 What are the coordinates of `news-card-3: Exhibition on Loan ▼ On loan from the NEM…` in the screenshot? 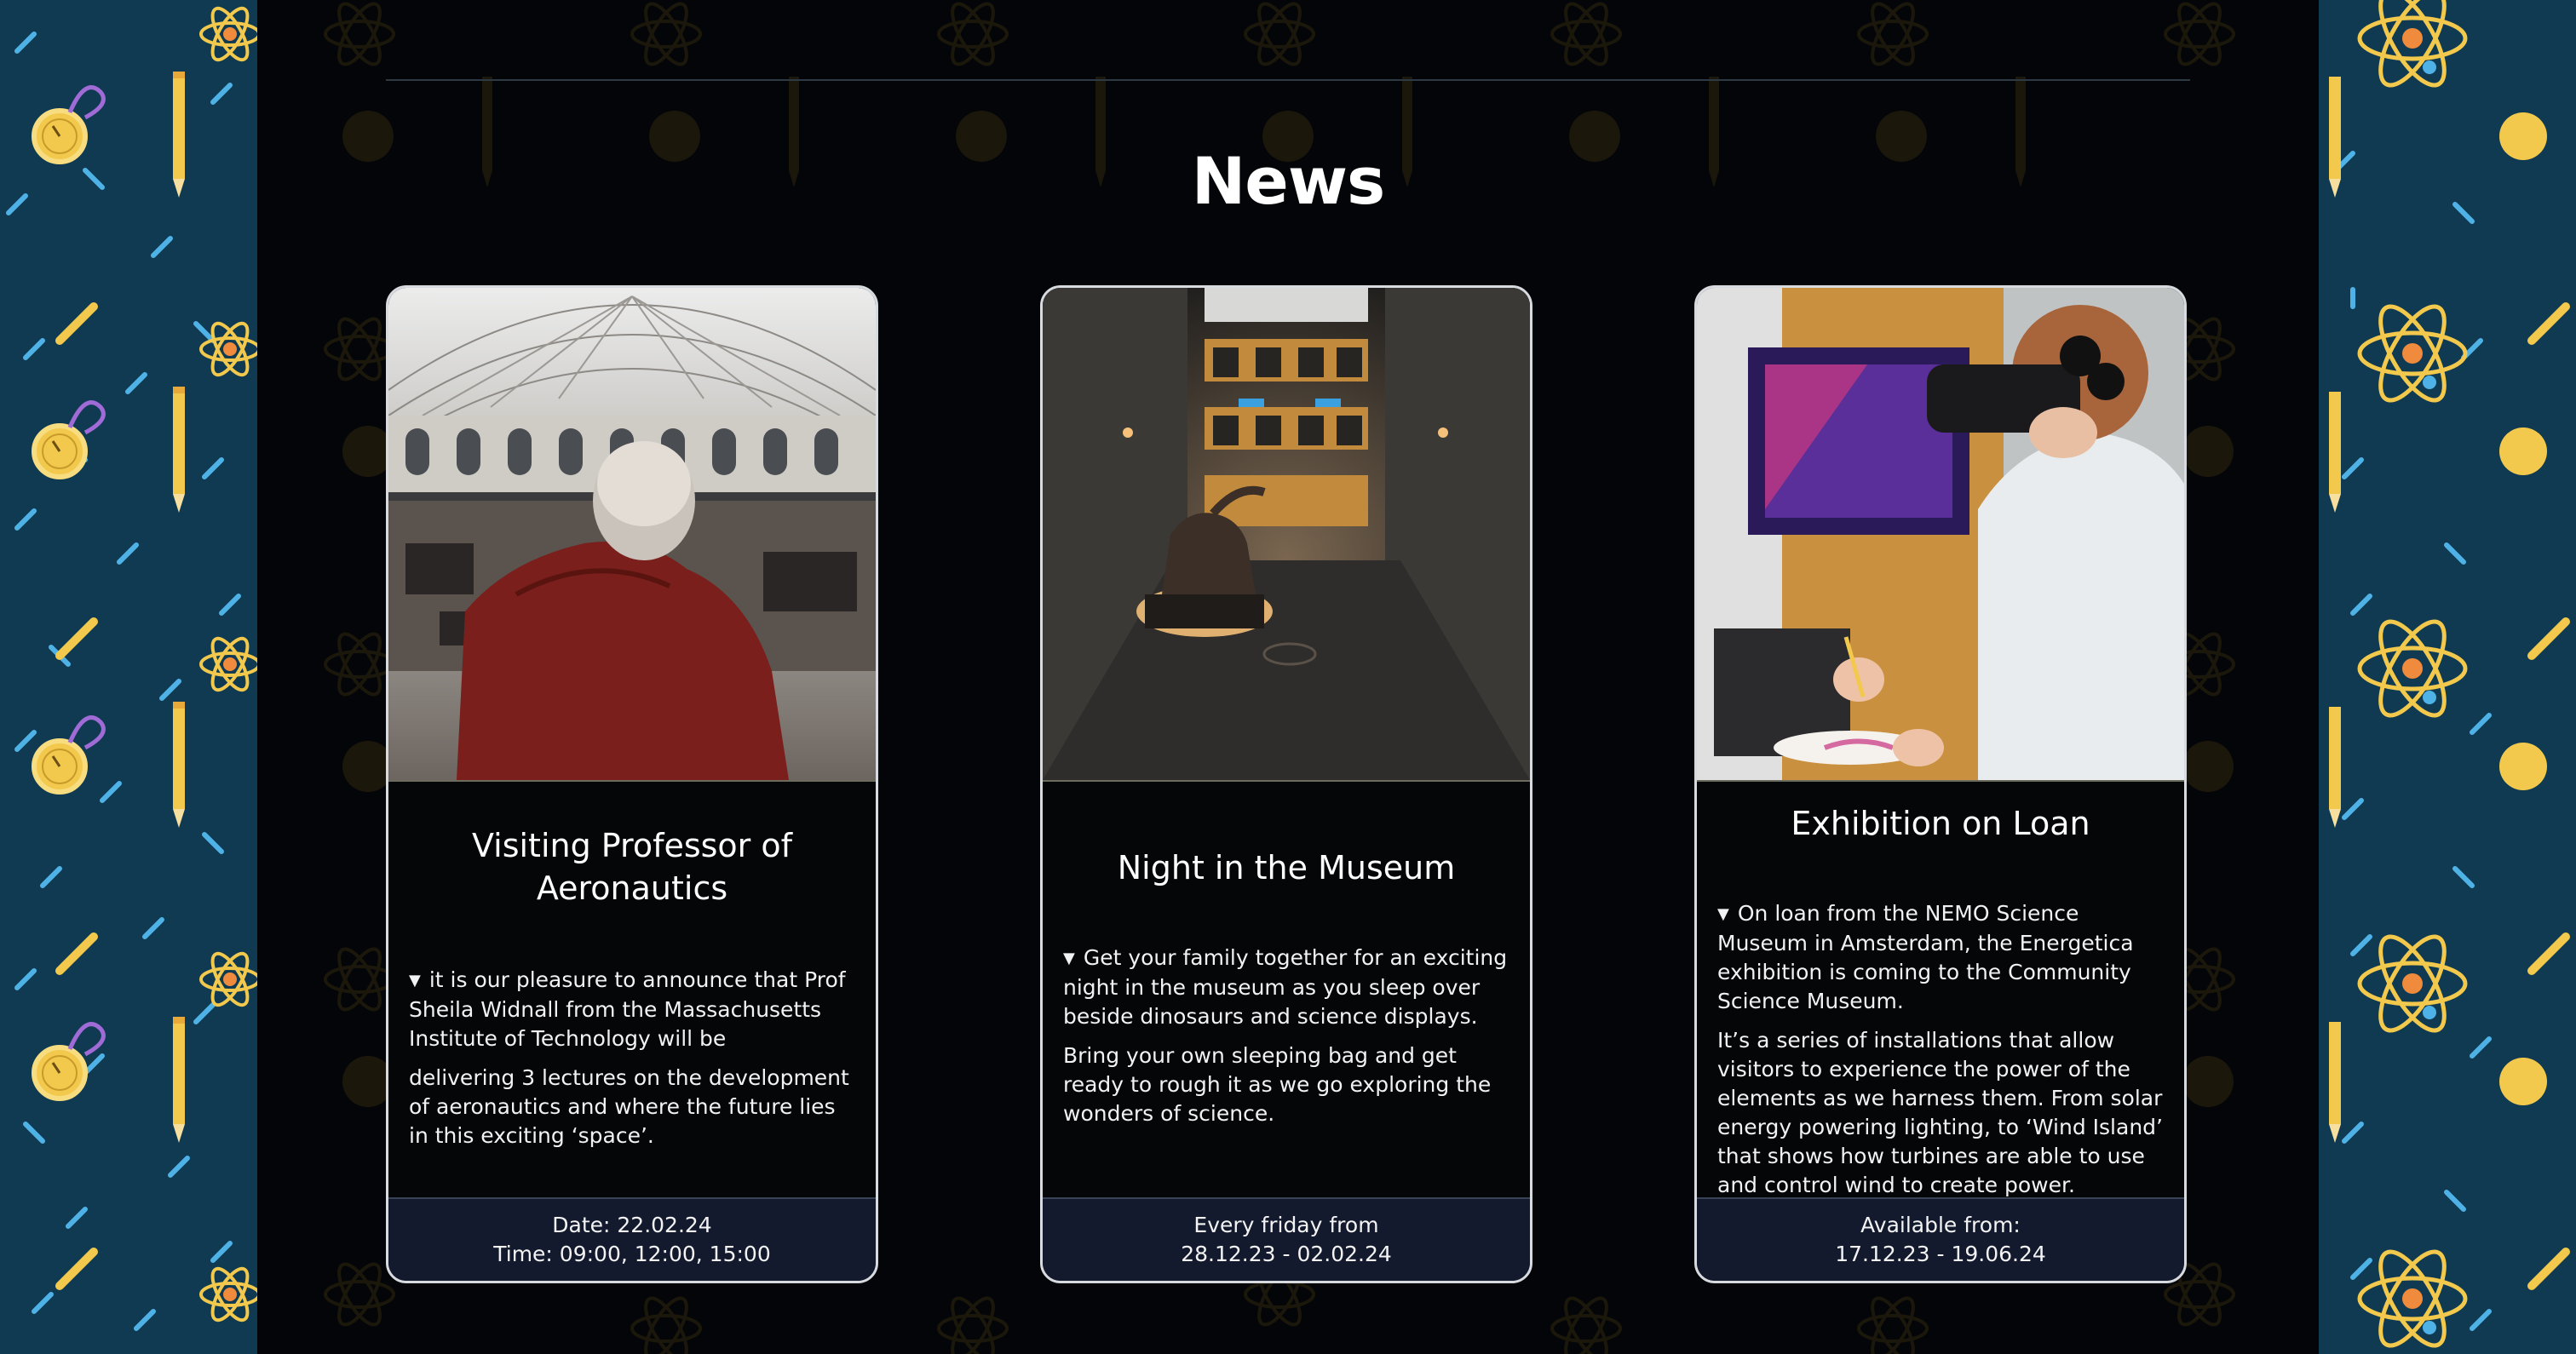 It's located at (1941, 784).